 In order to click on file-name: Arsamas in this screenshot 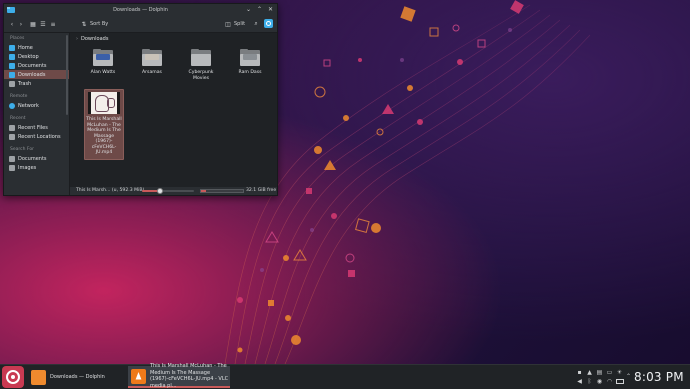, I will do `click(152, 72)`.